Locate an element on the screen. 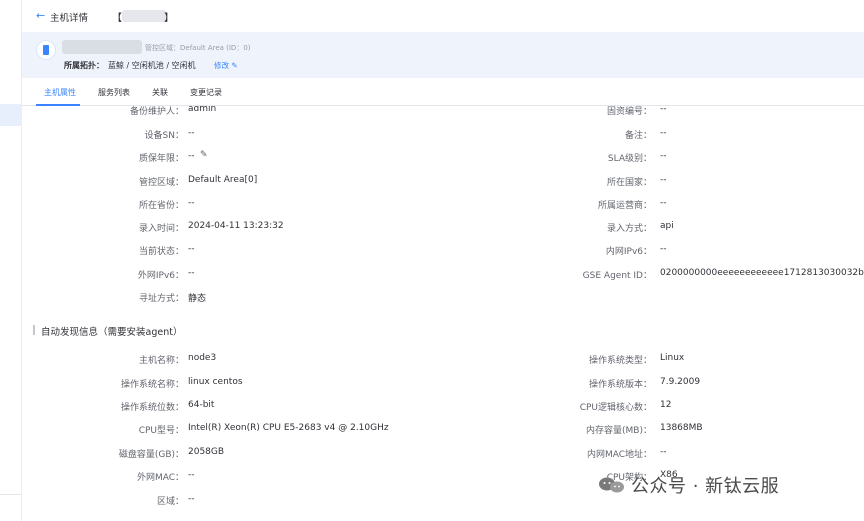 The height and width of the screenshot is (521, 864). attr-value: Default Area[0] is located at coordinates (223, 180).